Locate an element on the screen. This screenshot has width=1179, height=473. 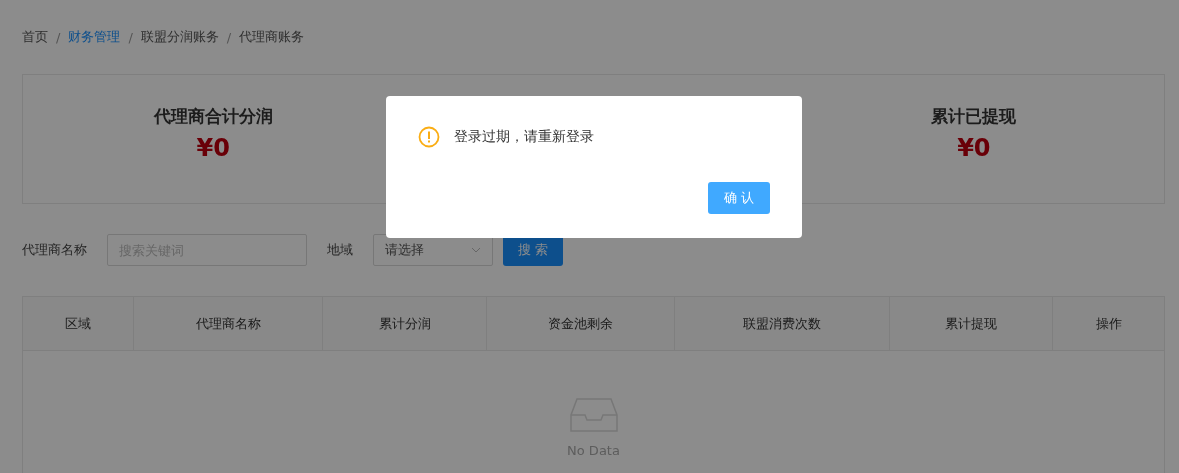
column-header: 操作 is located at coordinates (1108, 323).